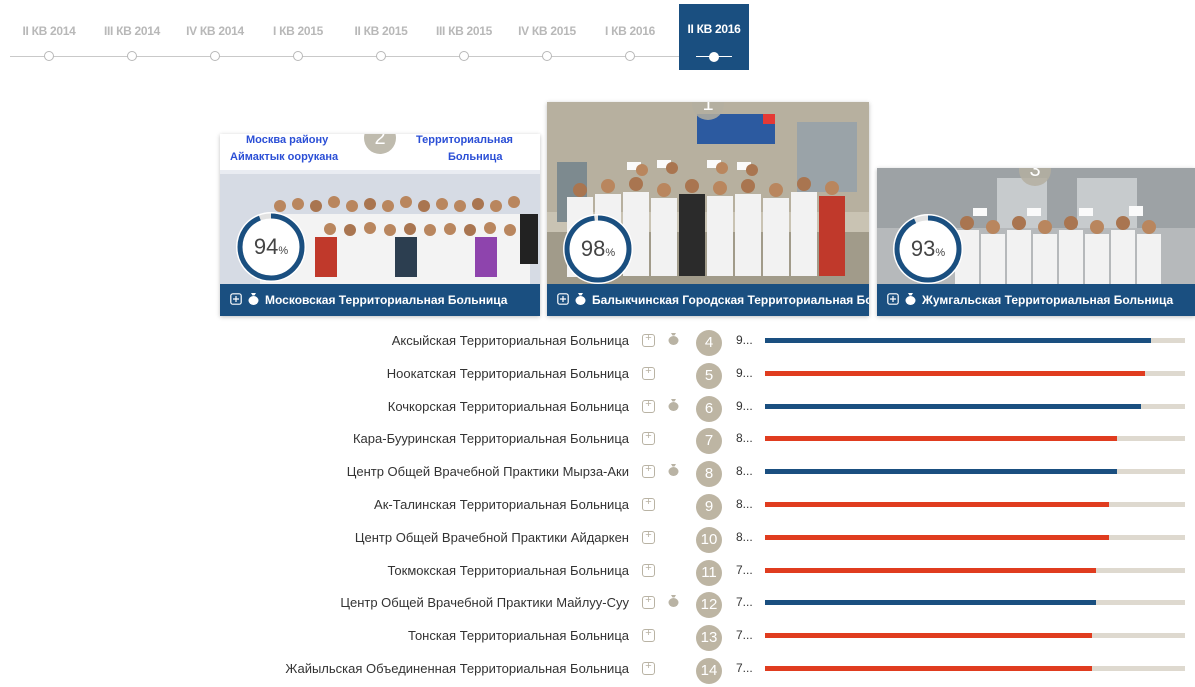 This screenshot has width=1195, height=687. What do you see at coordinates (510, 340) in the screenshot?
I see `facility-name: Аксыйская Территориальная Больница` at bounding box center [510, 340].